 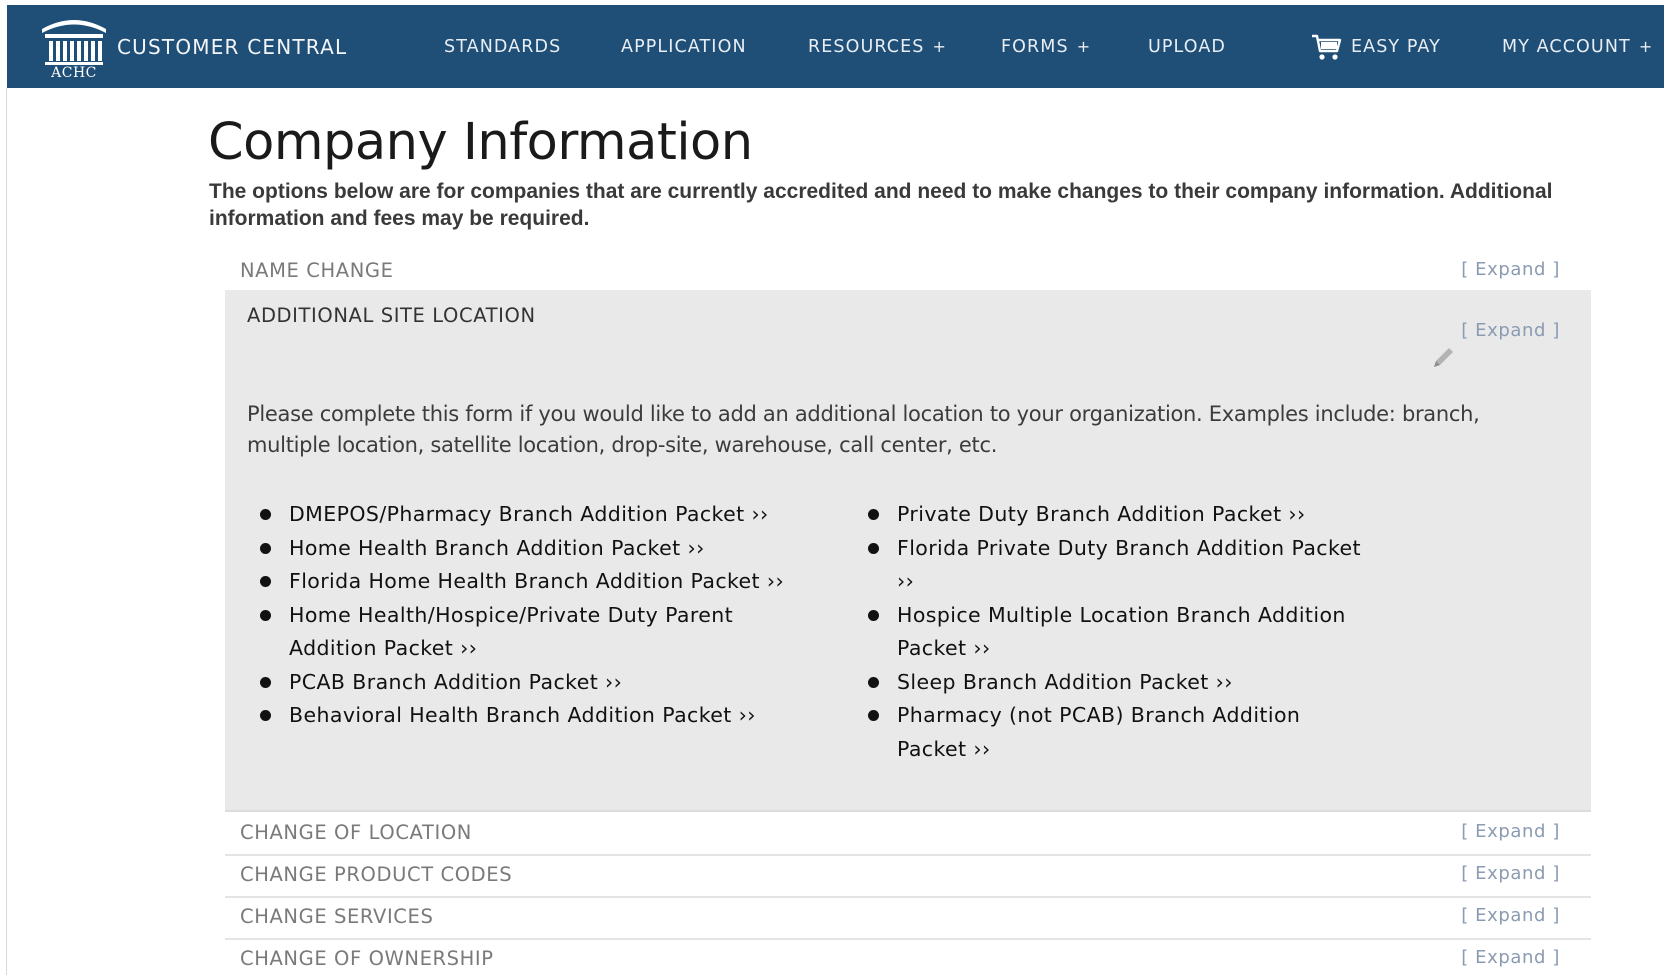 What do you see at coordinates (1035, 46) in the screenshot?
I see `nav-forms-label: FORMS` at bounding box center [1035, 46].